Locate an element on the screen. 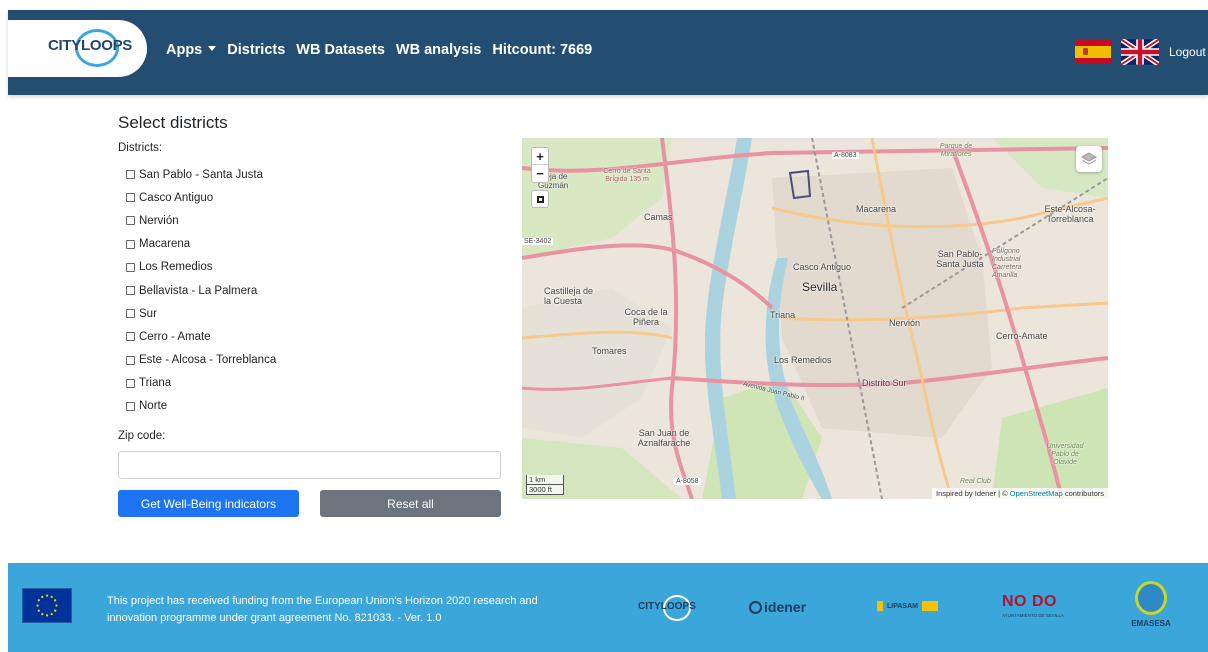 The image size is (1208, 652). zoom-out-button: − is located at coordinates (540, 173).